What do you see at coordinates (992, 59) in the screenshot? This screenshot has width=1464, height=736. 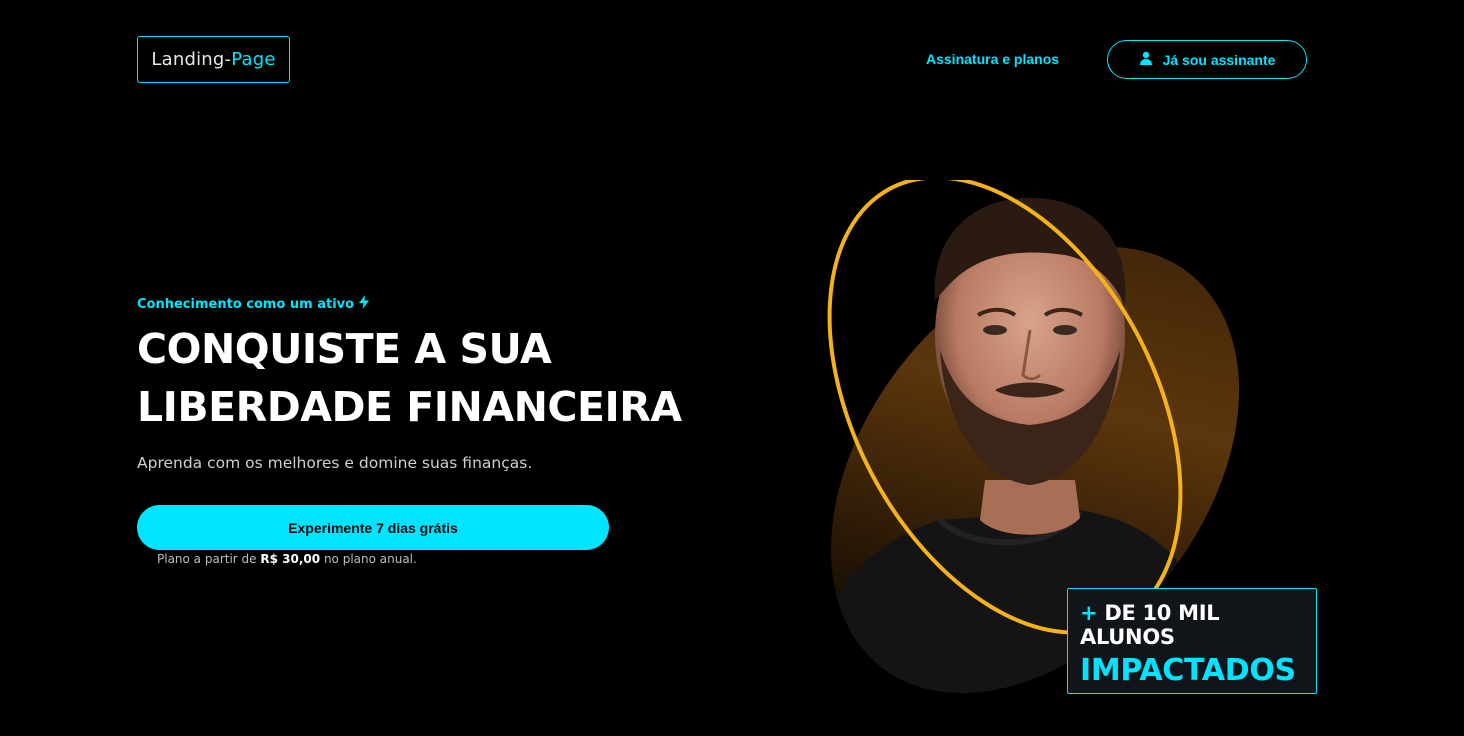 I see `nav-link-plans: Assinatura e planos` at bounding box center [992, 59].